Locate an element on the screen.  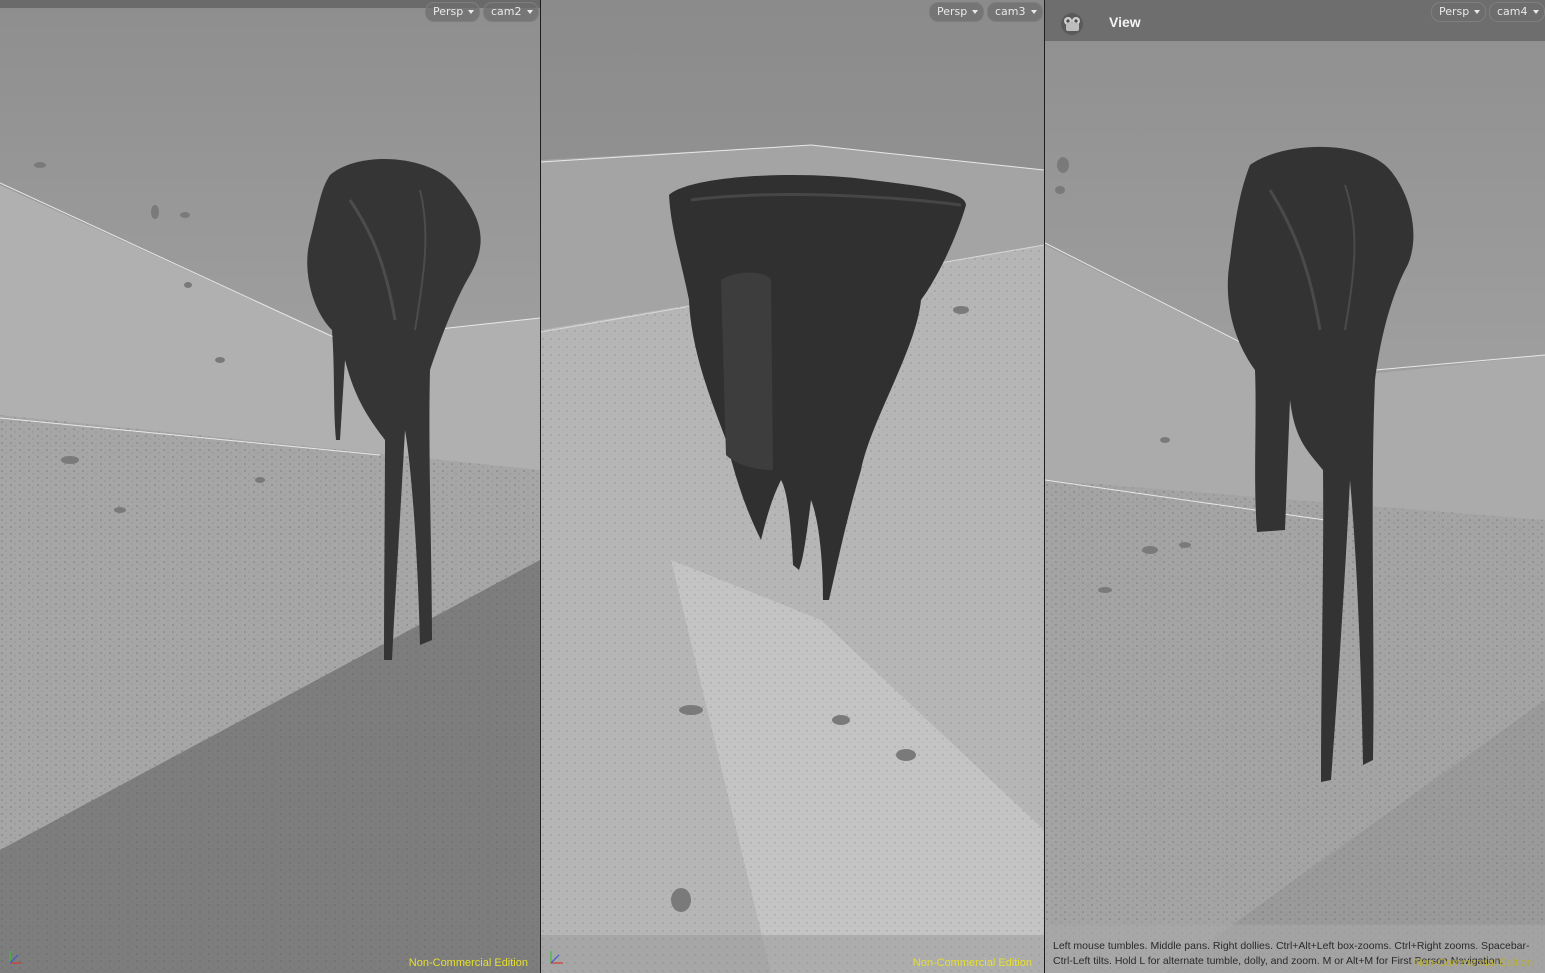
camera-menu: cam2 is located at coordinates (511, 12).